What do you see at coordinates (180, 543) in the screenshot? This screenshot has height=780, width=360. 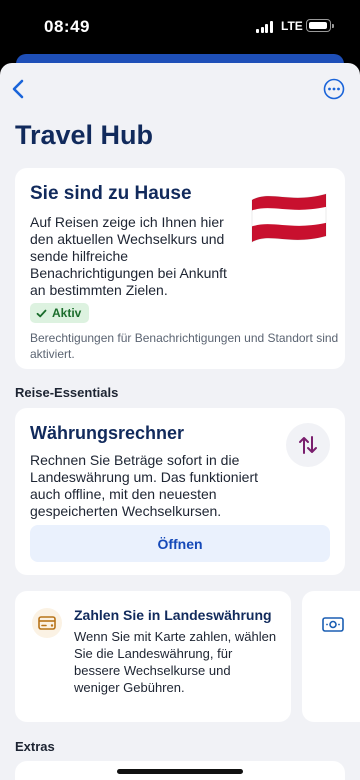 I see `open-converter-button: Öffnen` at bounding box center [180, 543].